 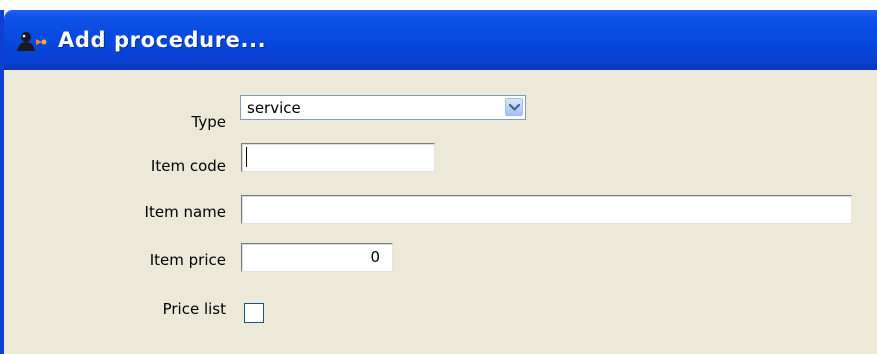 I want to click on type-dropdown-button, so click(x=514, y=107).